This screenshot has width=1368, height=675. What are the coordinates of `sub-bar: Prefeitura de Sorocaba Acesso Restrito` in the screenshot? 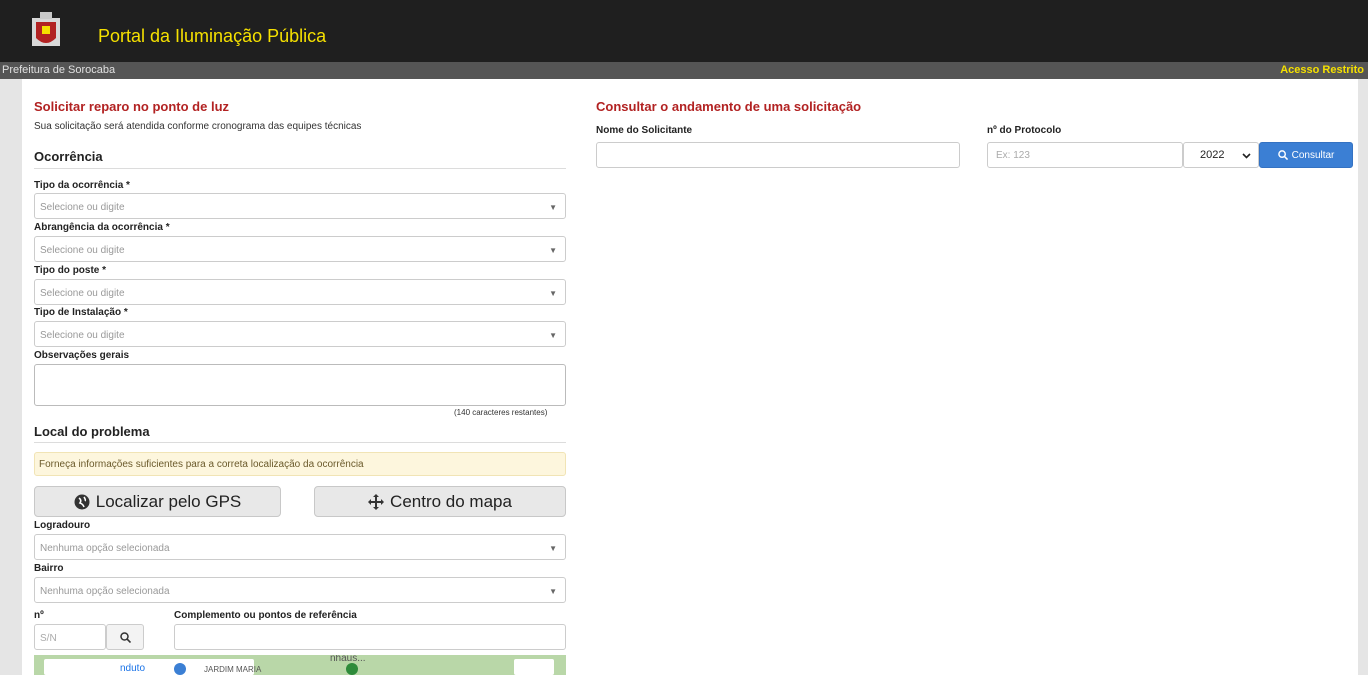 It's located at (684, 70).